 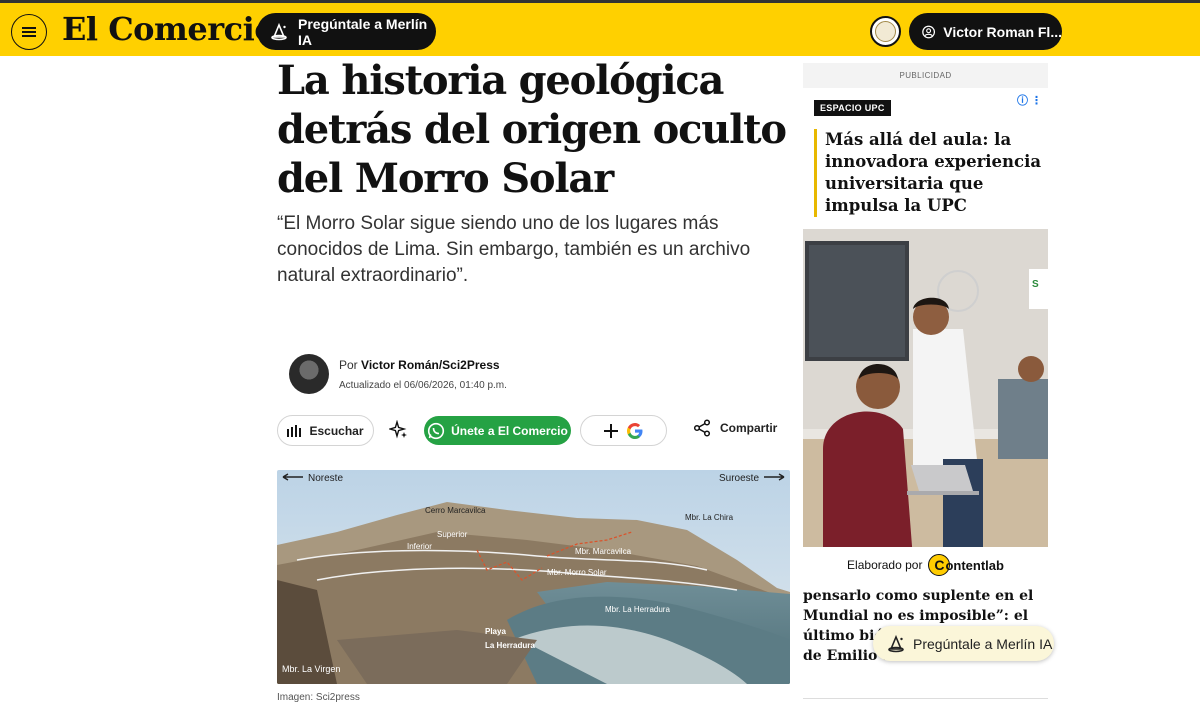 I want to click on author-prefix: Por, so click(x=348, y=365).